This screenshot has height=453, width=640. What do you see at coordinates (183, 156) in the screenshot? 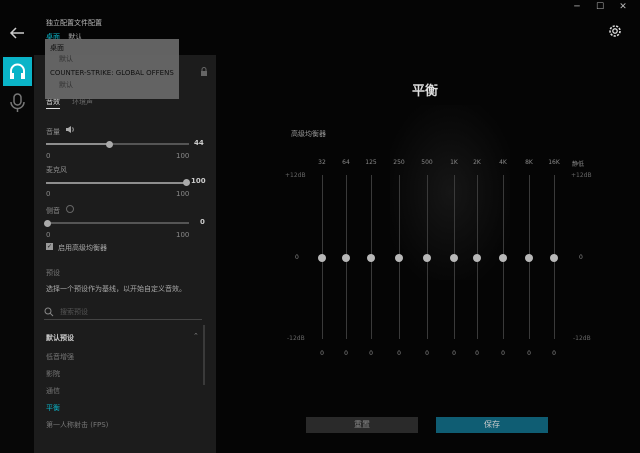
I see `volume-max: 100` at bounding box center [183, 156].